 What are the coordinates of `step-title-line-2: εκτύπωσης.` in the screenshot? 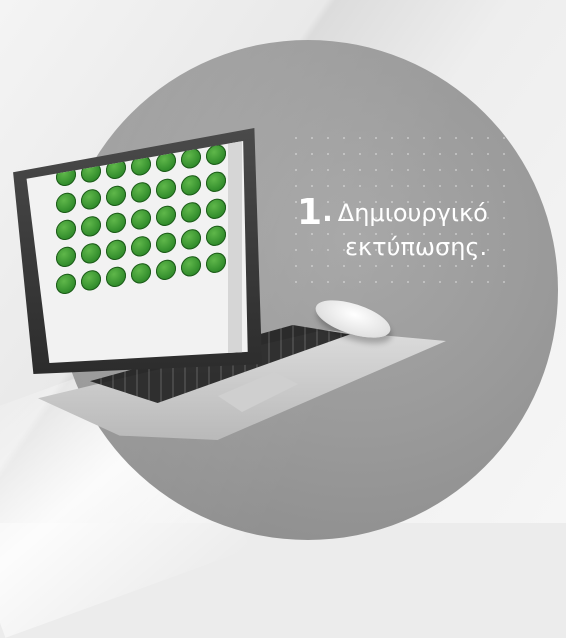 It's located at (416, 247).